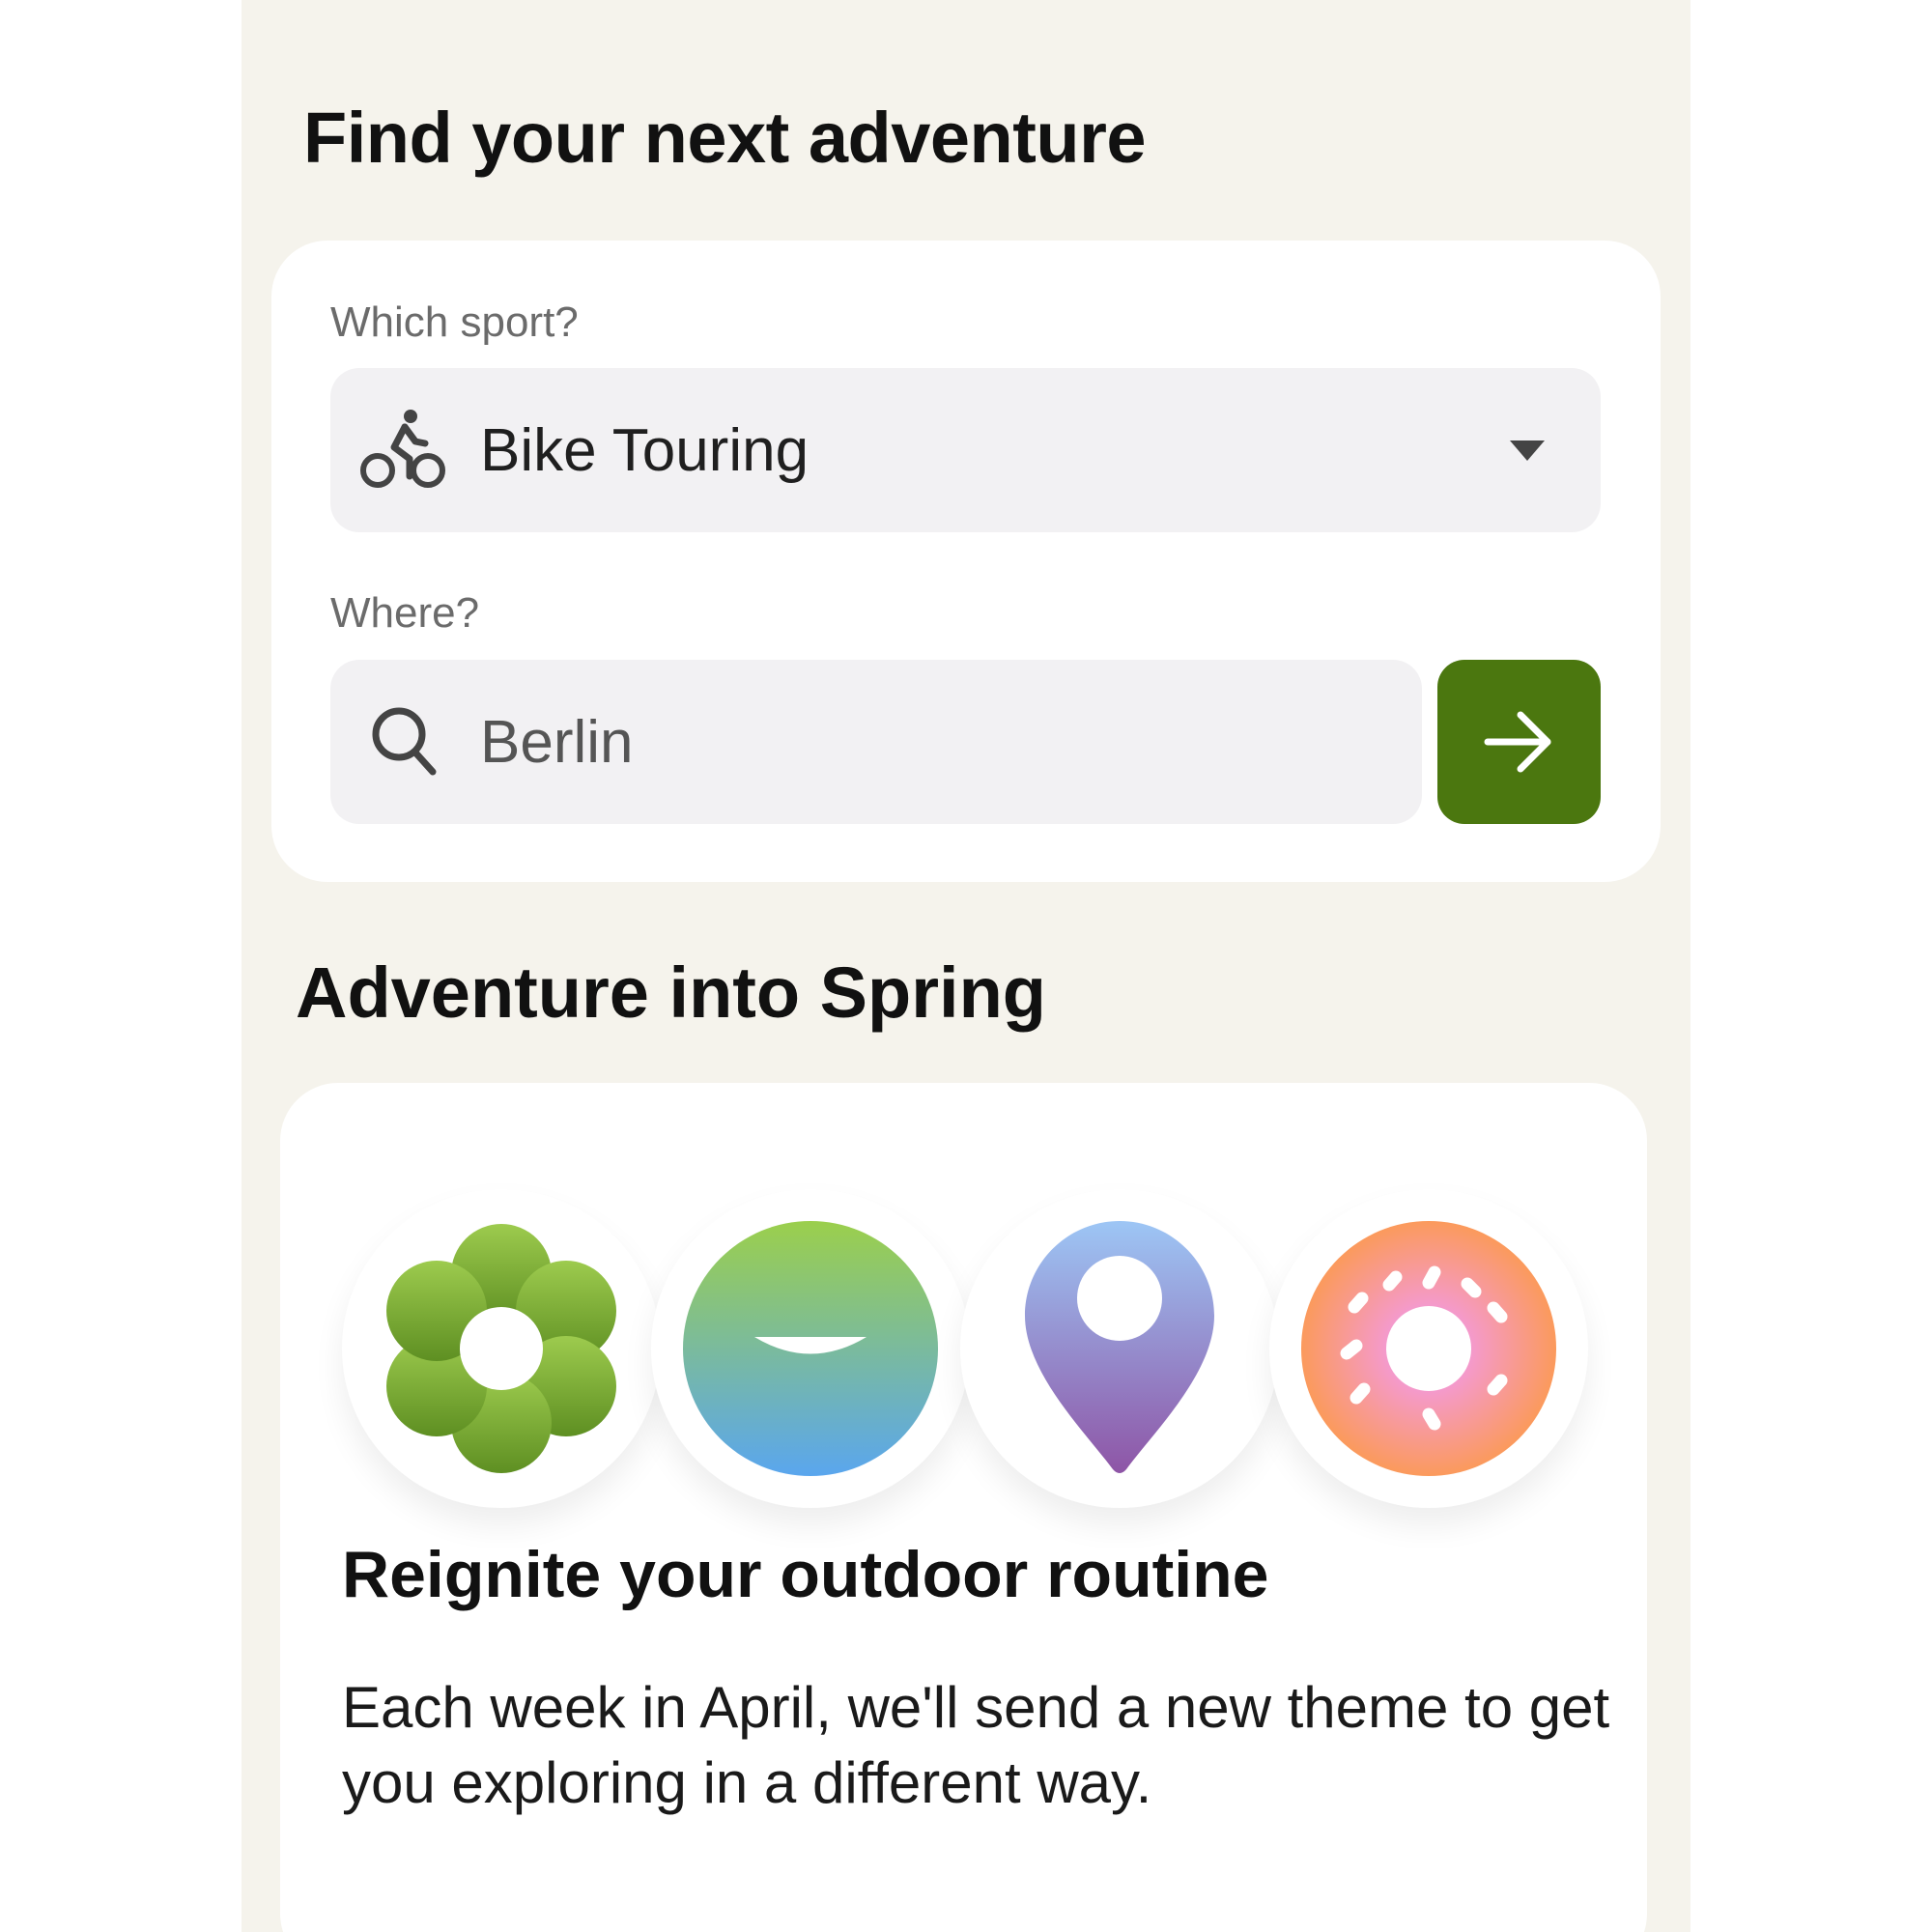 This screenshot has height=1932, width=1932. I want to click on search-icon, so click(404, 741).